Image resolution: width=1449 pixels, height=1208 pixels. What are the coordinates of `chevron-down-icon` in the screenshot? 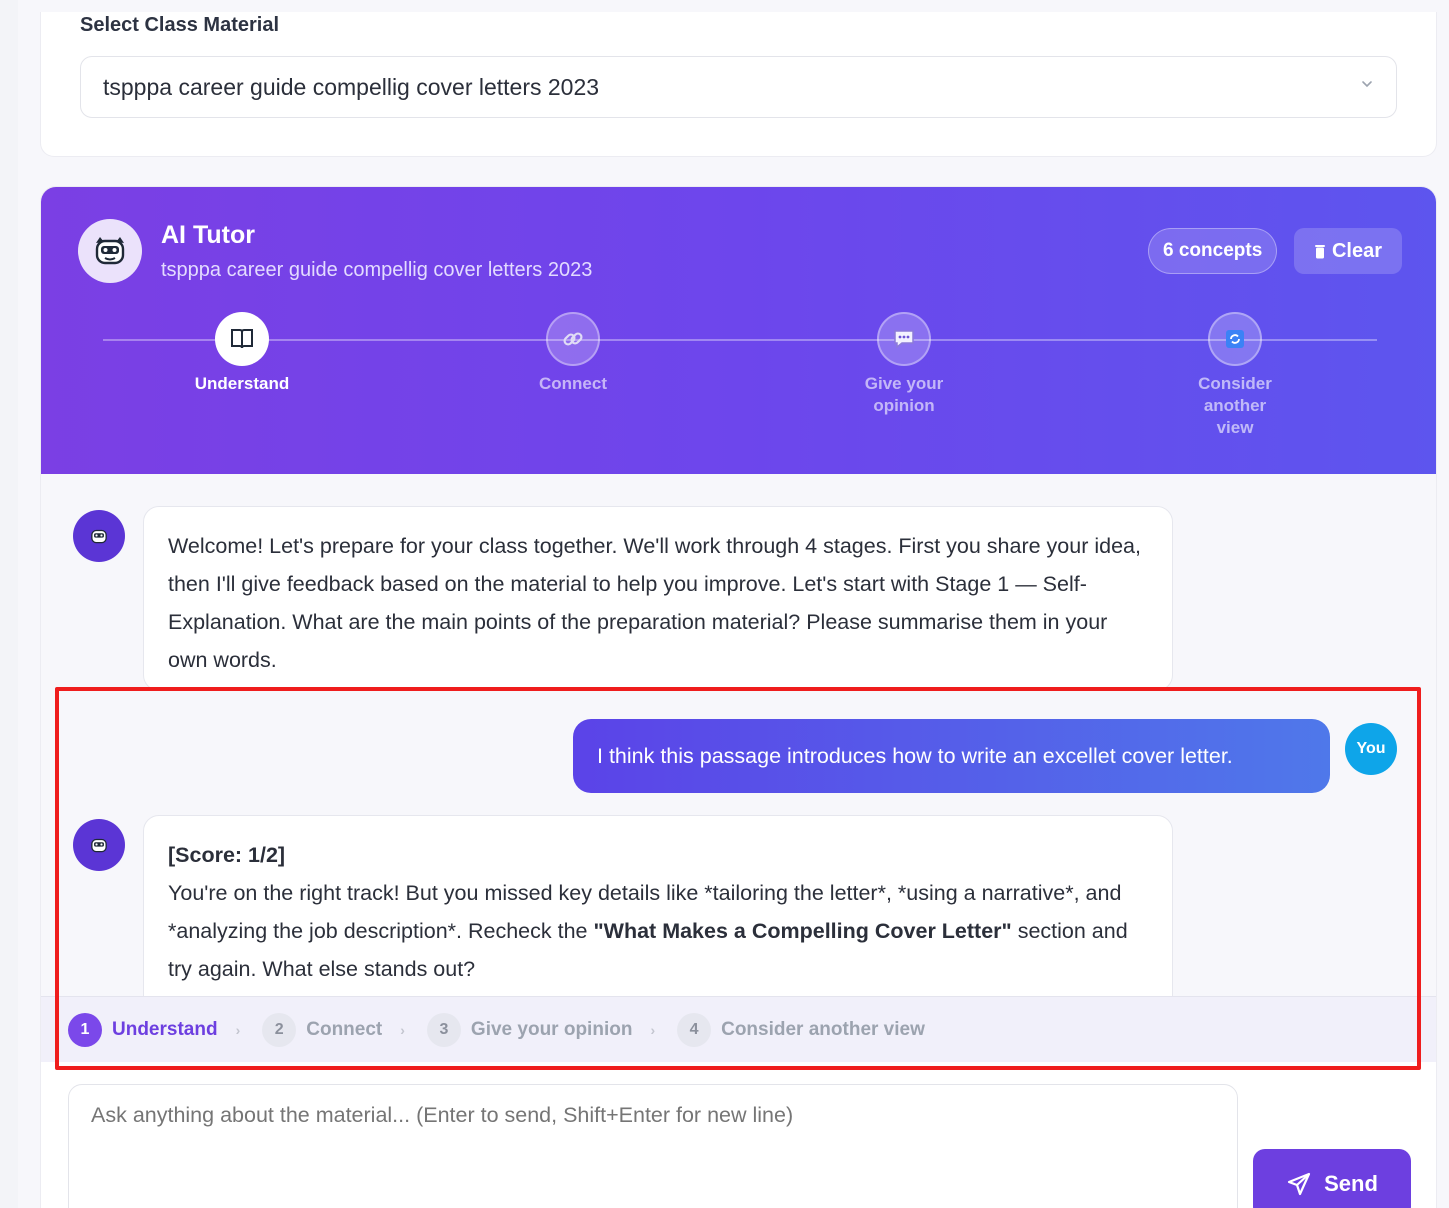 It's located at (1367, 84).